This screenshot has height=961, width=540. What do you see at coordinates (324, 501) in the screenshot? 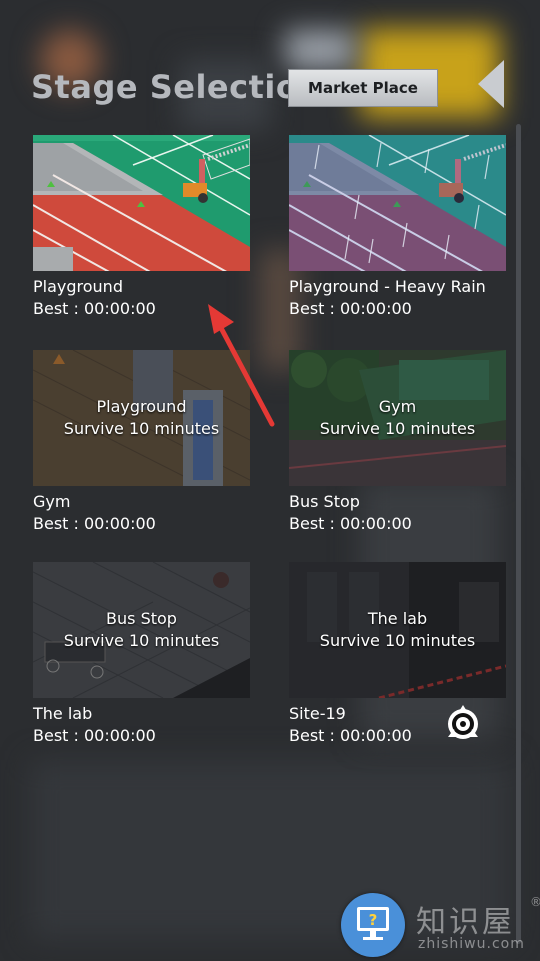
I see `stage-name: Bus Stop` at bounding box center [324, 501].